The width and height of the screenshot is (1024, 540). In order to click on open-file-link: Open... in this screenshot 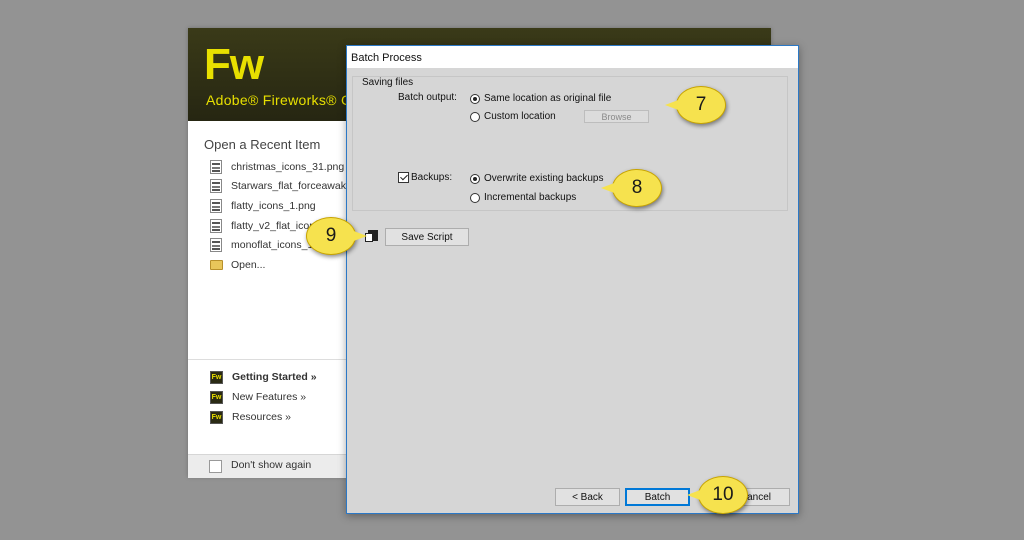, I will do `click(237, 265)`.